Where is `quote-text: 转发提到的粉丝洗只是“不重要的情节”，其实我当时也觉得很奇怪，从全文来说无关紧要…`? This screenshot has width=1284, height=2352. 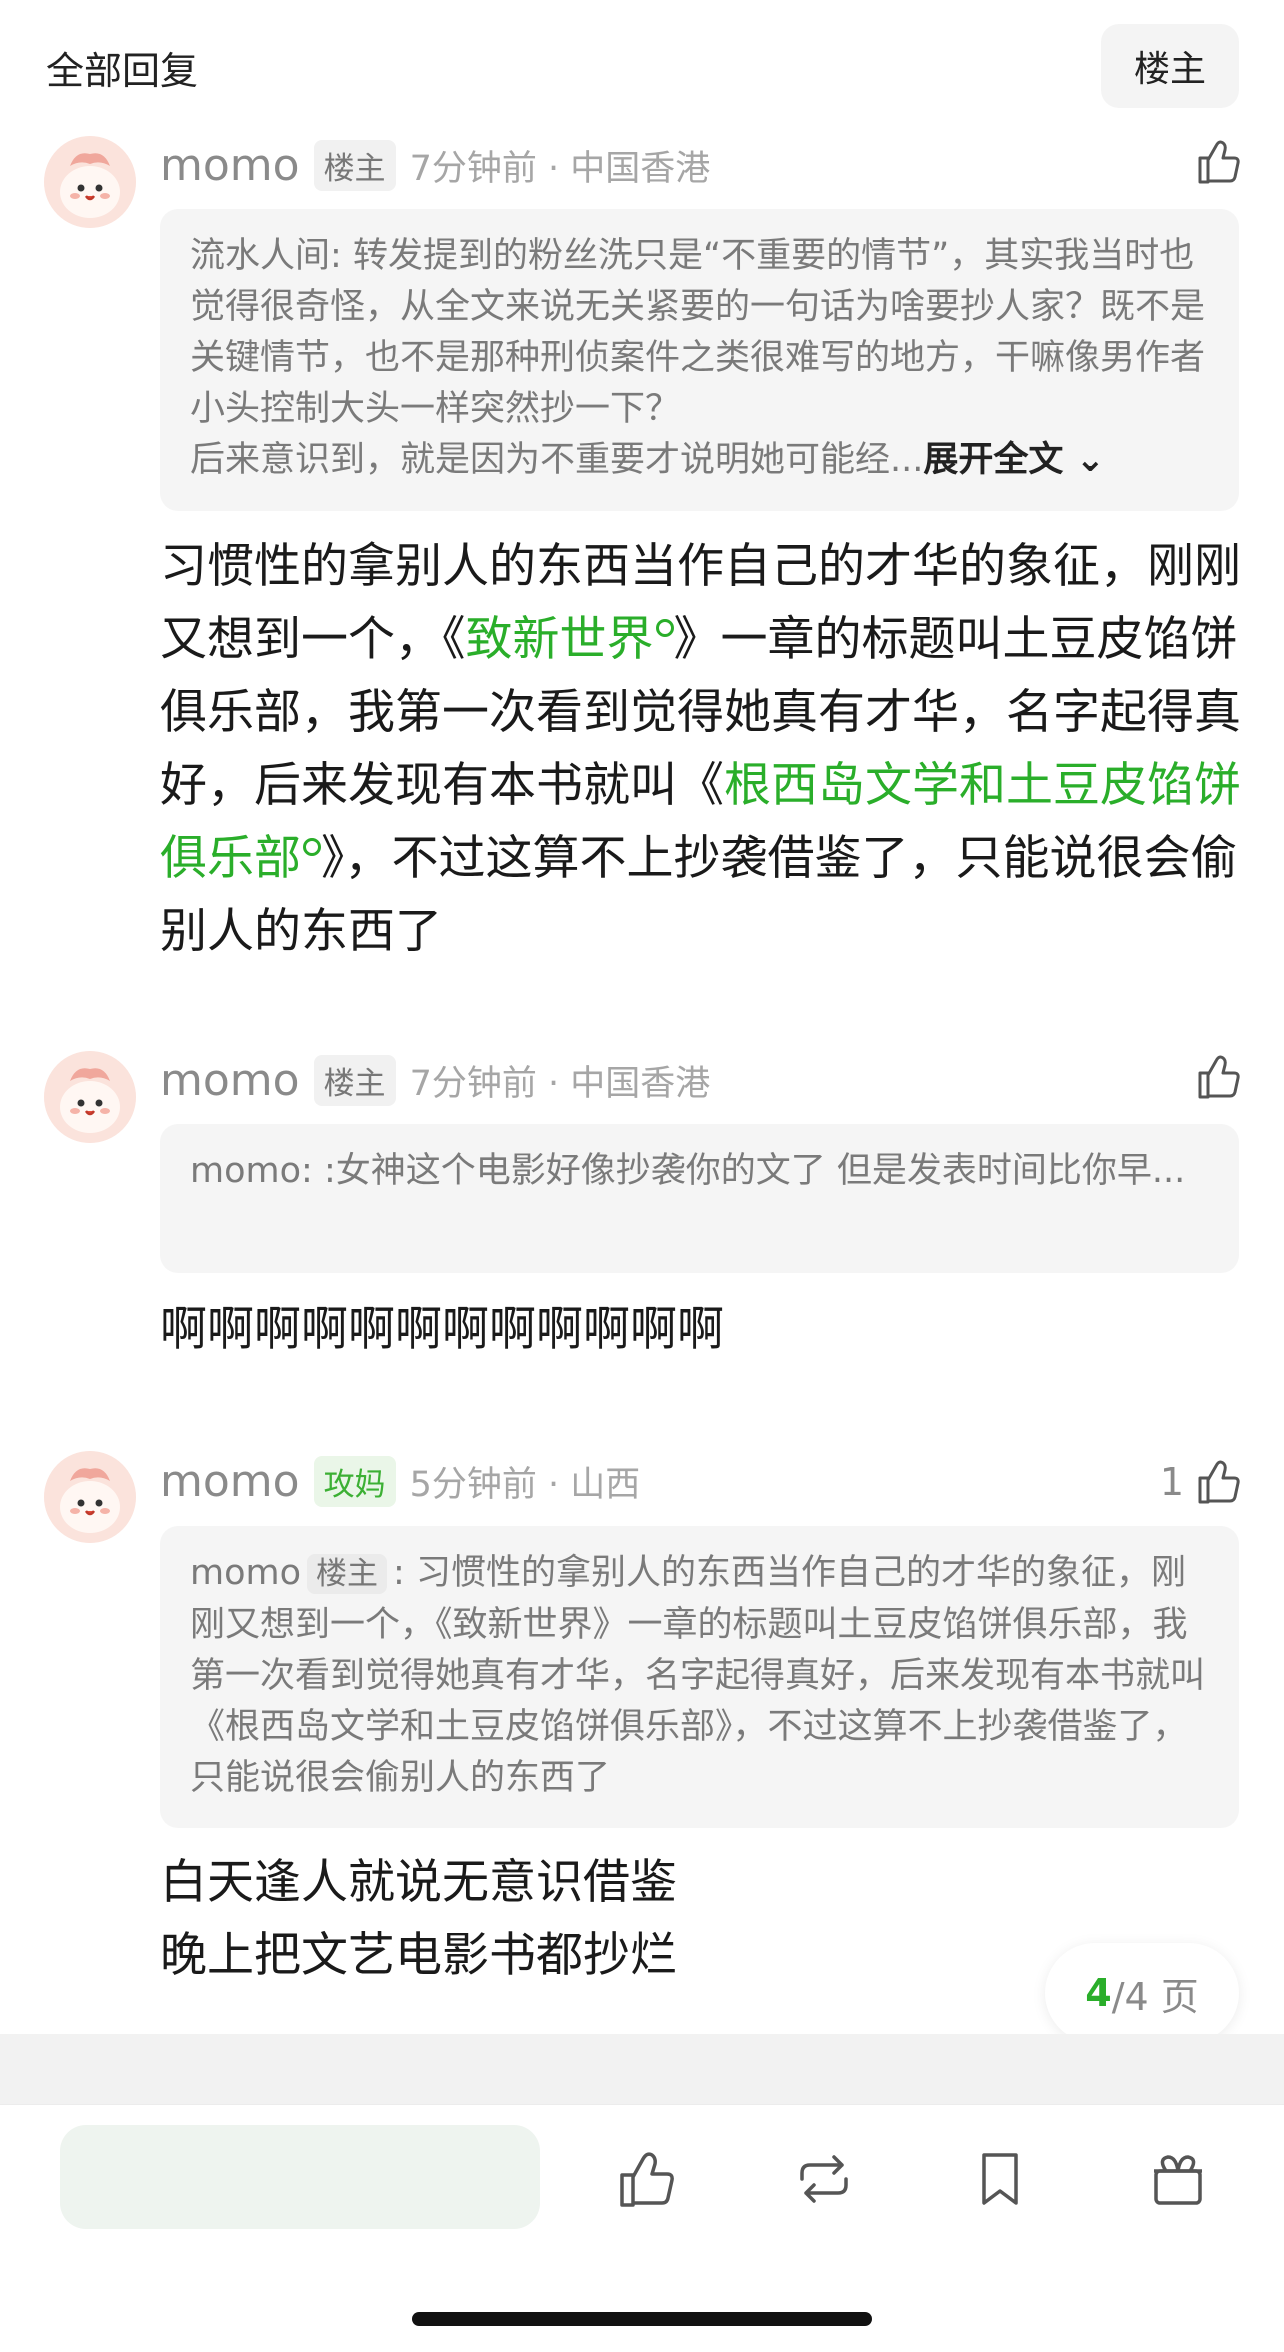
quote-text: 转发提到的粉丝洗只是“不重要的情节”，其实我当时也觉得很奇怪，从全文来说无关紧要… is located at coordinates (698, 332).